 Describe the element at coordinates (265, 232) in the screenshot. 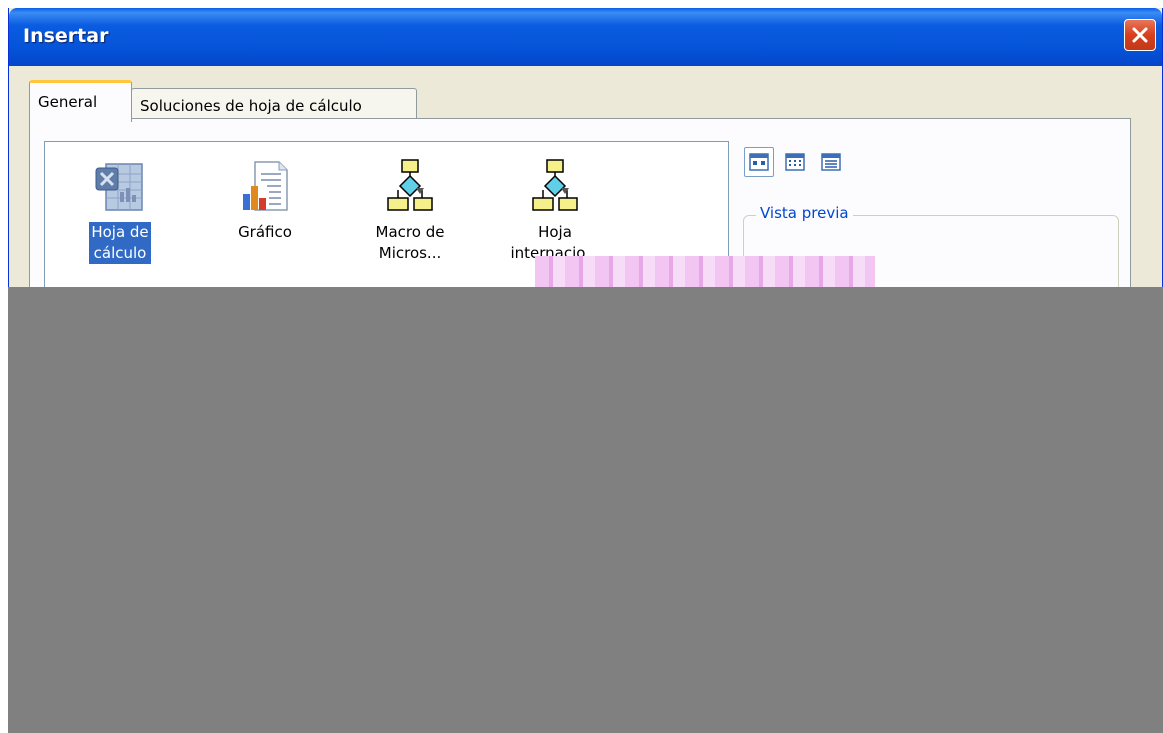

I see `list-item-label: Gráfico` at that location.